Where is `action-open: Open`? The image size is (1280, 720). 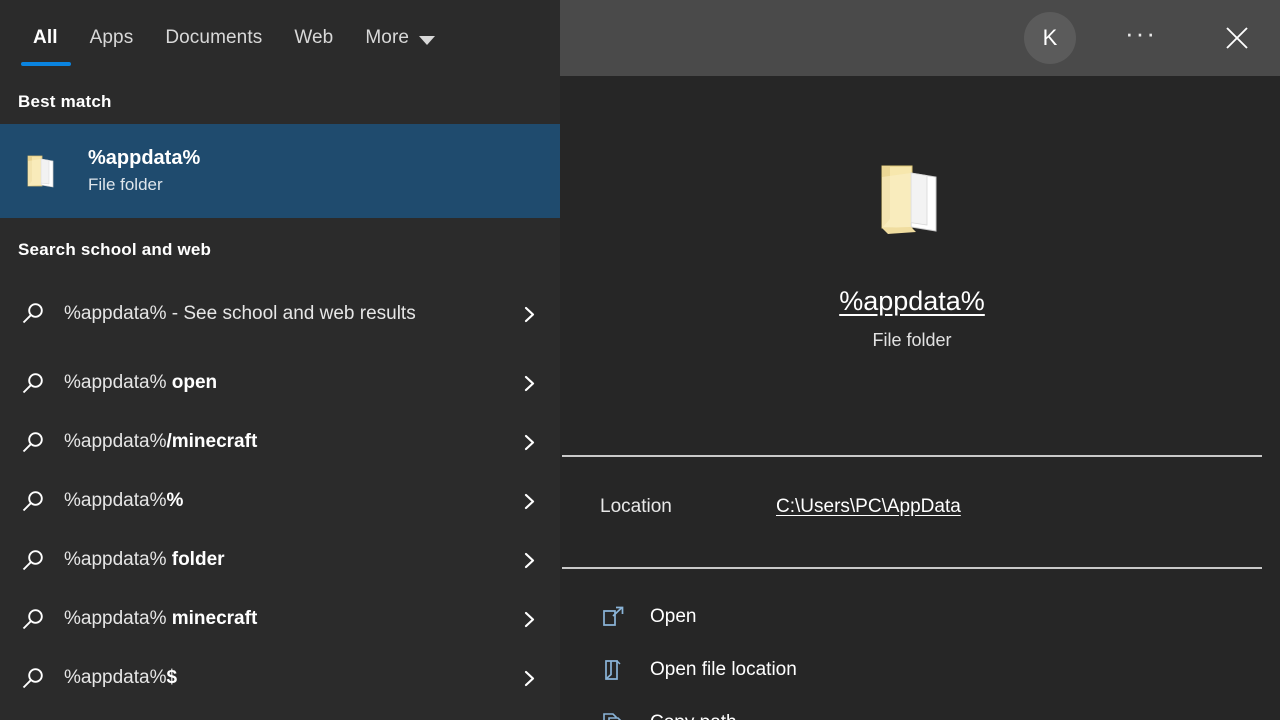
action-open: Open is located at coordinates (912, 616).